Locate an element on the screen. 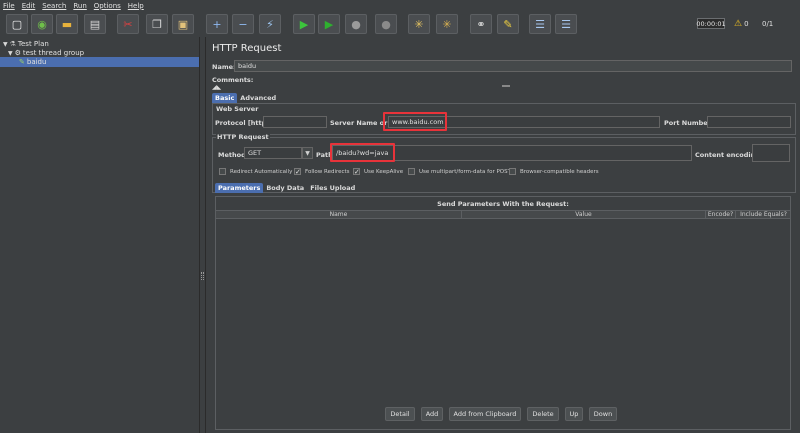 The width and height of the screenshot is (800, 433). tab-advanced: Advanced is located at coordinates (258, 98).